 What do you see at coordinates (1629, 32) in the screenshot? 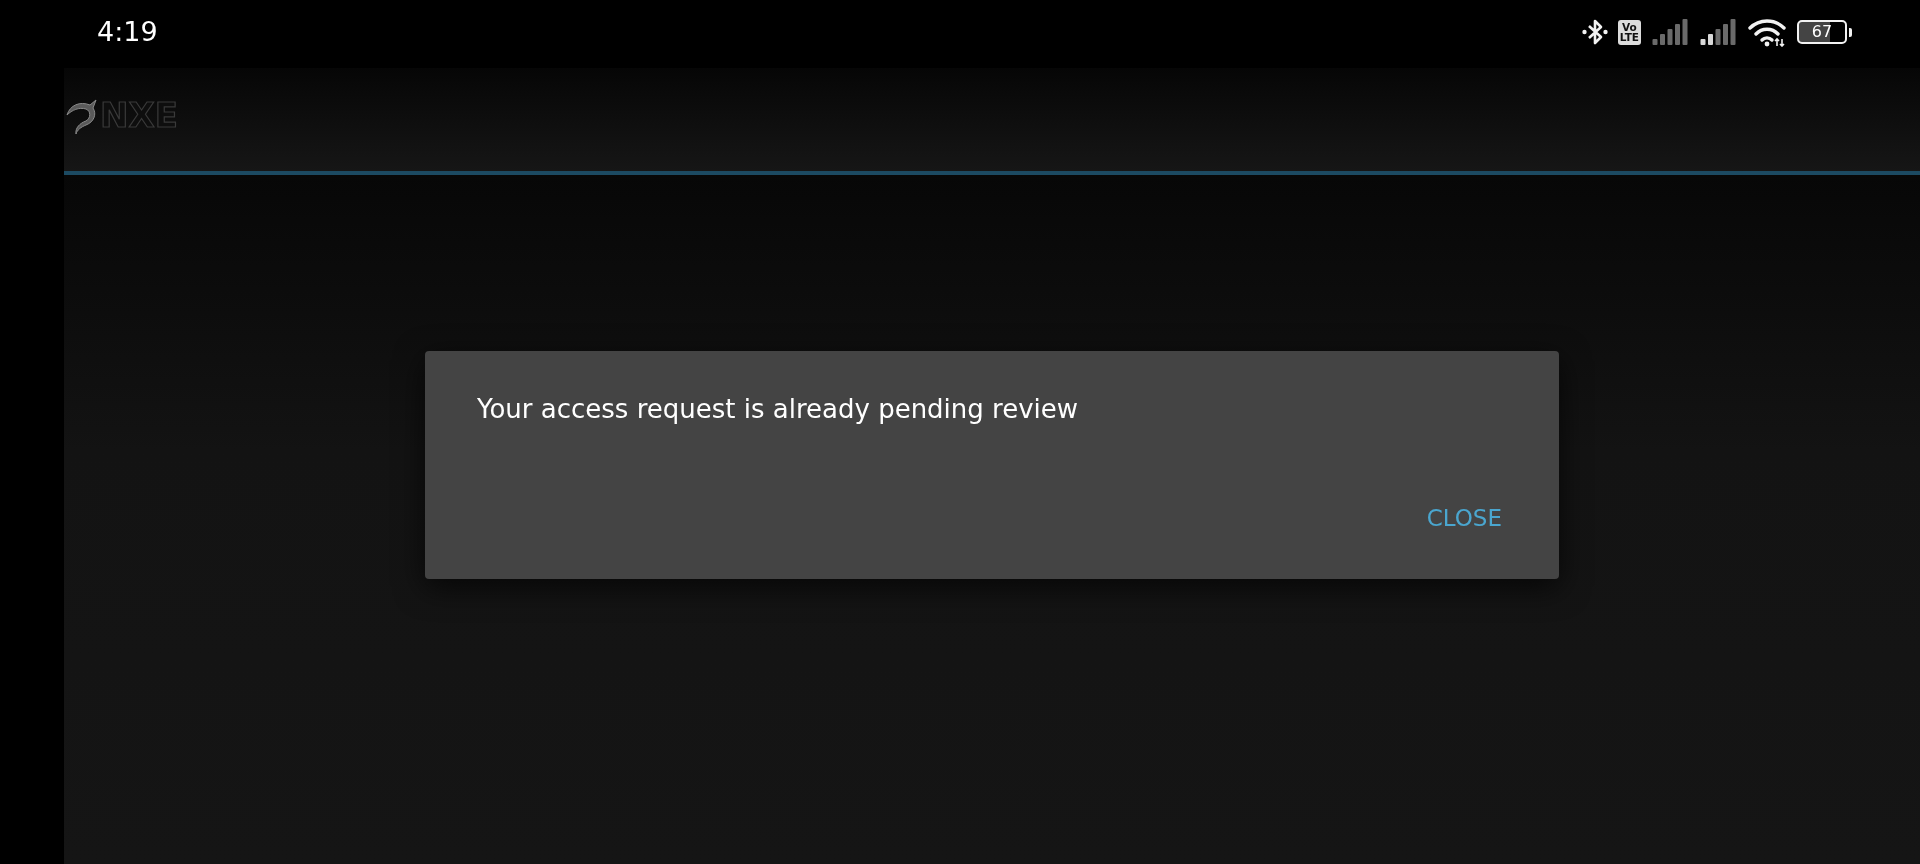
I see `volte-badge: Vo LTE` at bounding box center [1629, 32].